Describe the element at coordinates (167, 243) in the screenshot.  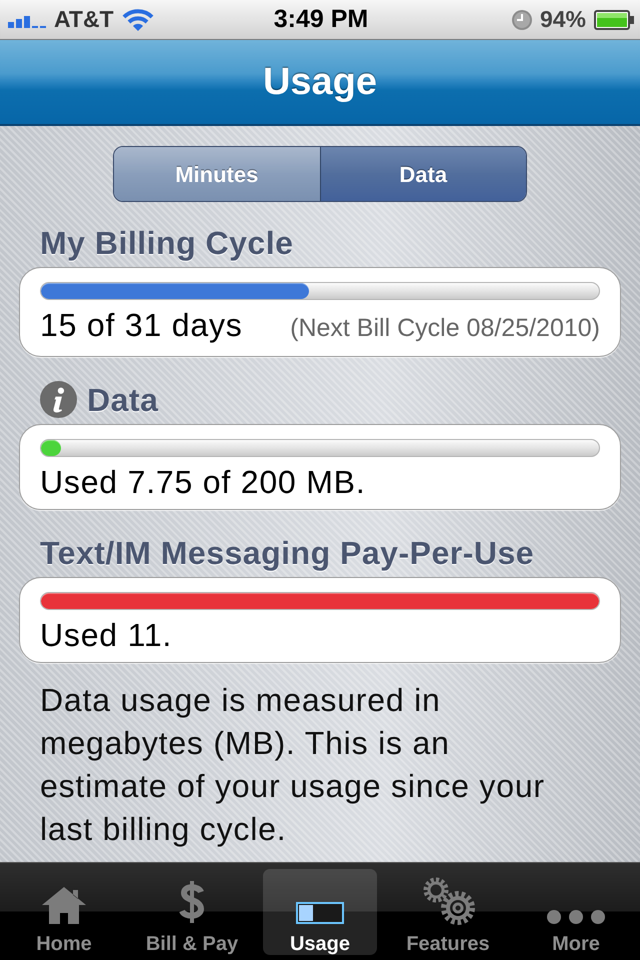
I see `section-heading: My Billing Cycle` at that location.